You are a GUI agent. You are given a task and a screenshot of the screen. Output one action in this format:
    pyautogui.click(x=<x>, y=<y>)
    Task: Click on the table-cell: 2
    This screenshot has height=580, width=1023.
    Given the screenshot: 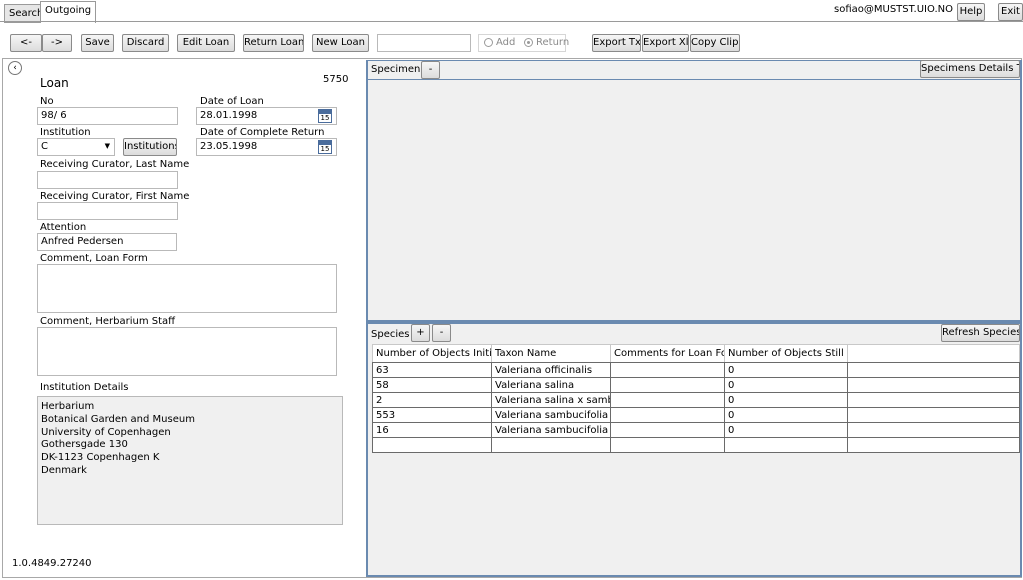 What is the action you would take?
    pyautogui.click(x=432, y=400)
    